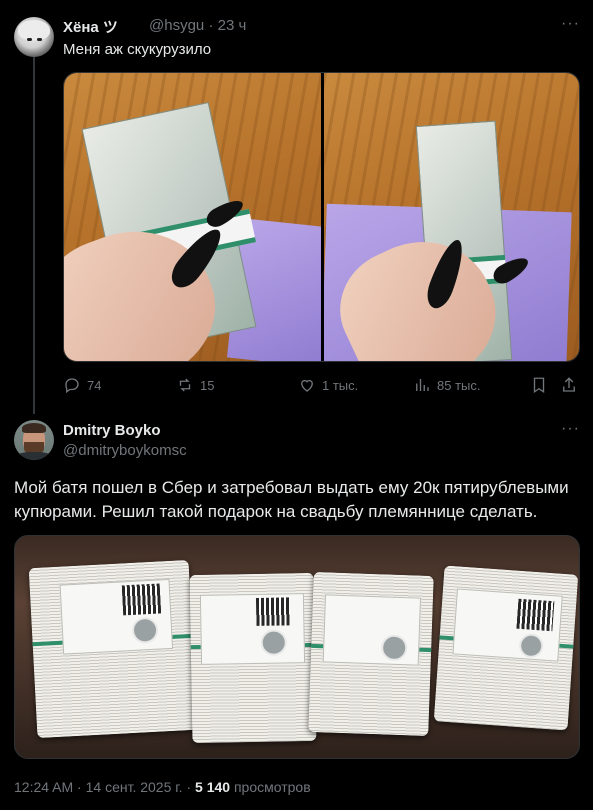  Describe the element at coordinates (82, 385) in the screenshot. I see `reply-button: 74` at that location.